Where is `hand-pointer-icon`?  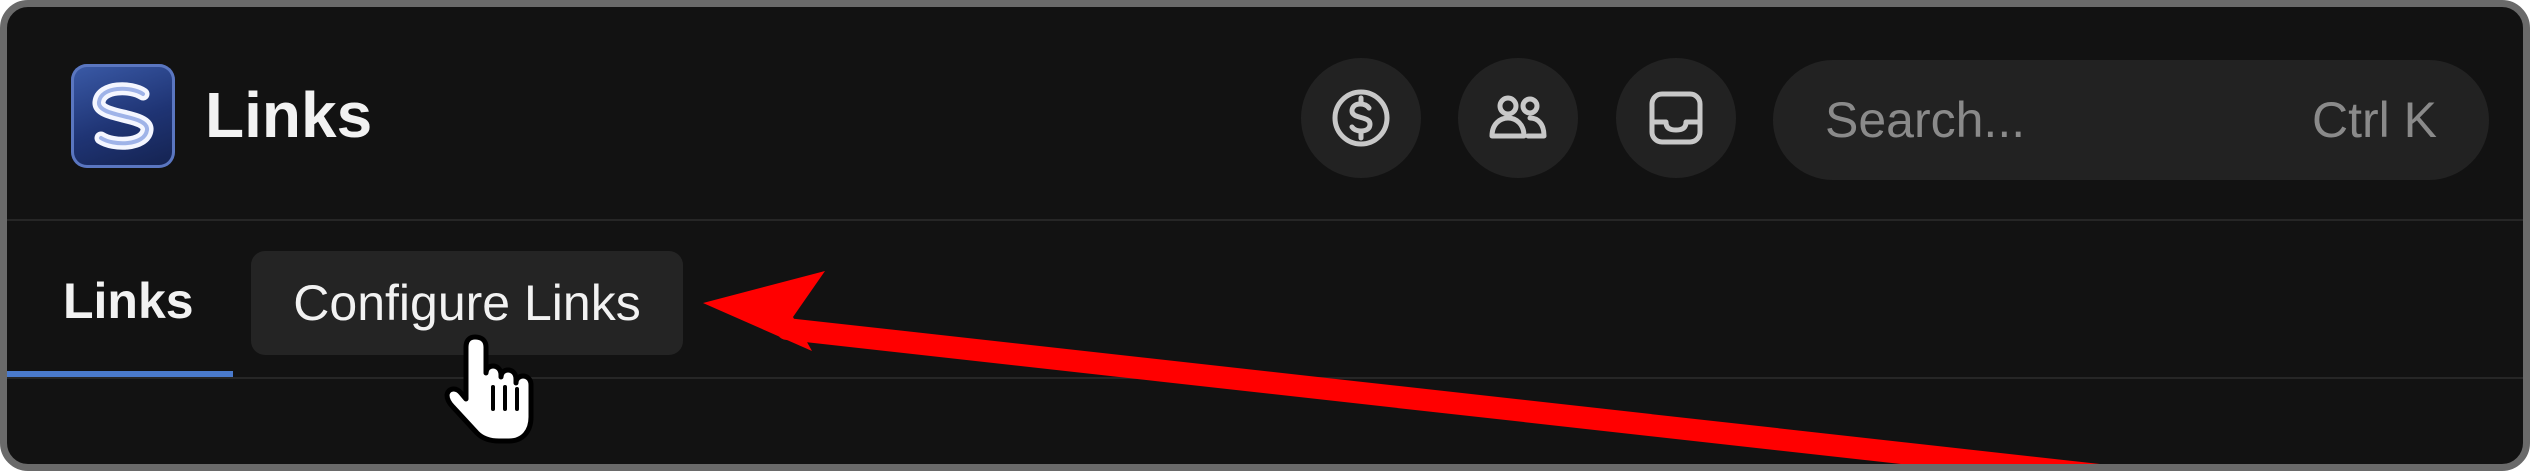
hand-pointer-icon is located at coordinates (489, 389).